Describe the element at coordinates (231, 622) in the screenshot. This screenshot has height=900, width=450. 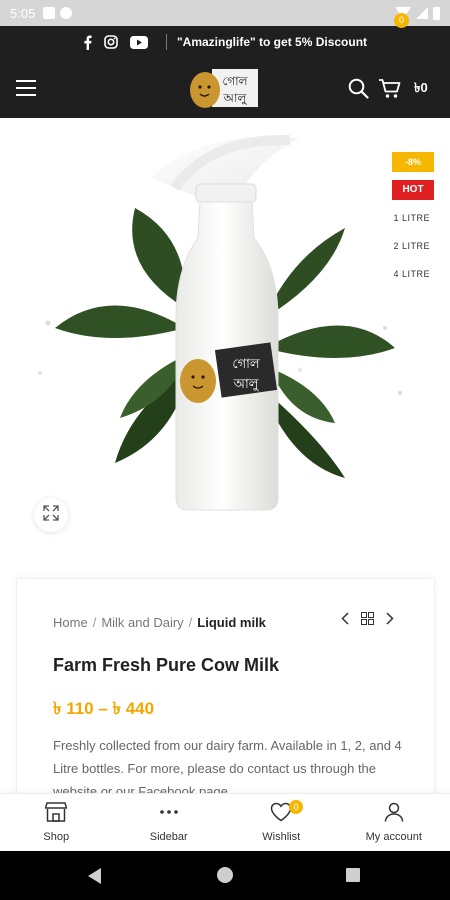
I see `breadcrumb-current: Liquid milk` at that location.